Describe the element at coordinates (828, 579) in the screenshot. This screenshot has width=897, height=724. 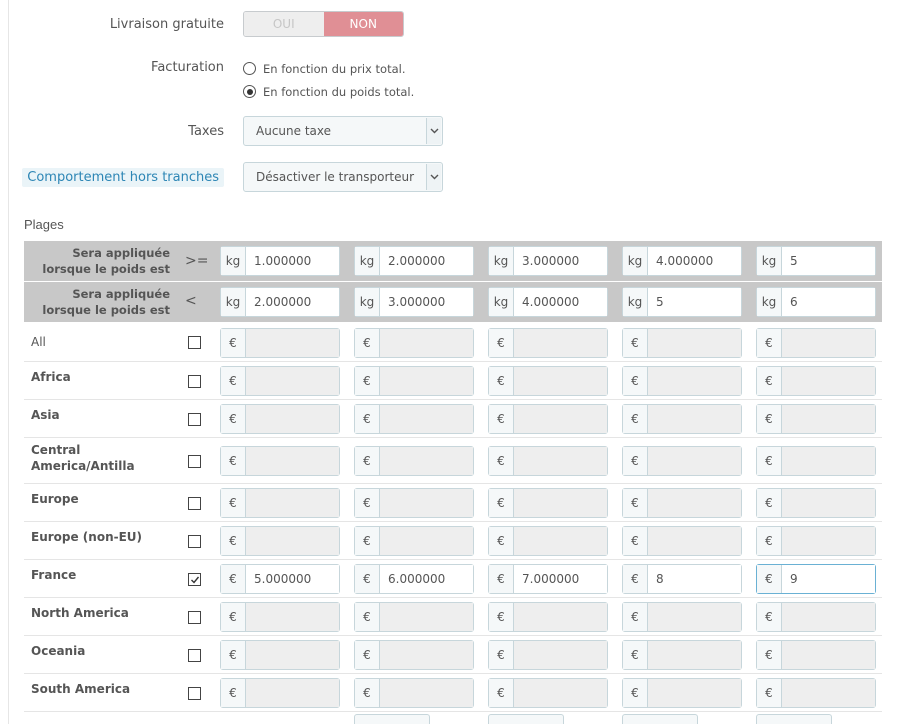
I see `input-value: 9` at that location.